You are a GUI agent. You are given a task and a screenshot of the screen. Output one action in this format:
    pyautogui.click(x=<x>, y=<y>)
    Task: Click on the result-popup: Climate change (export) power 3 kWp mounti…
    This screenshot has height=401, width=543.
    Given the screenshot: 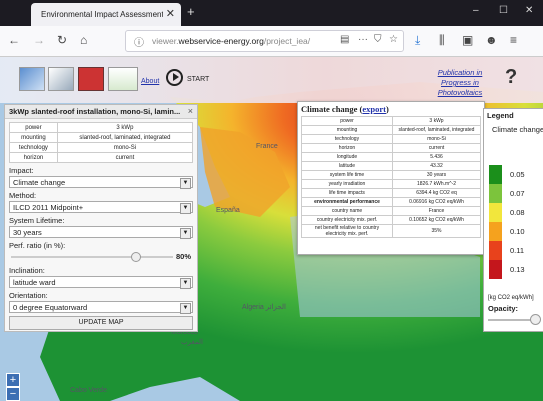 What is the action you would take?
    pyautogui.click(x=391, y=178)
    